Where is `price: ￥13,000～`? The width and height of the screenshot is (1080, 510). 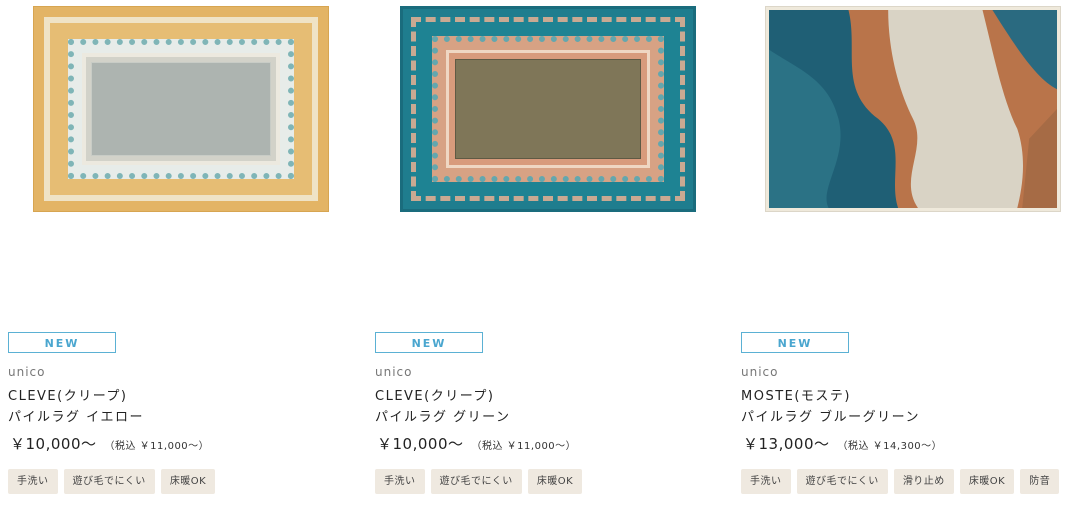 price: ￥13,000～ is located at coordinates (786, 444).